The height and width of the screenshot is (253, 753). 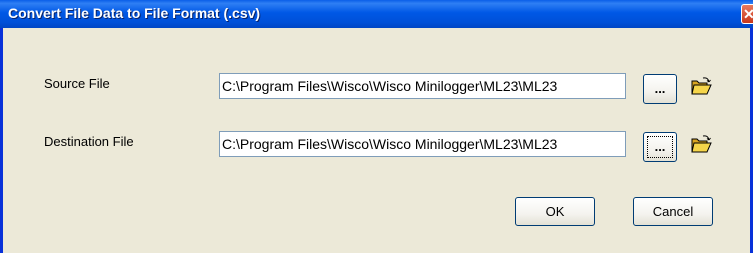 I want to click on cancel-button: Cancel, so click(x=673, y=211).